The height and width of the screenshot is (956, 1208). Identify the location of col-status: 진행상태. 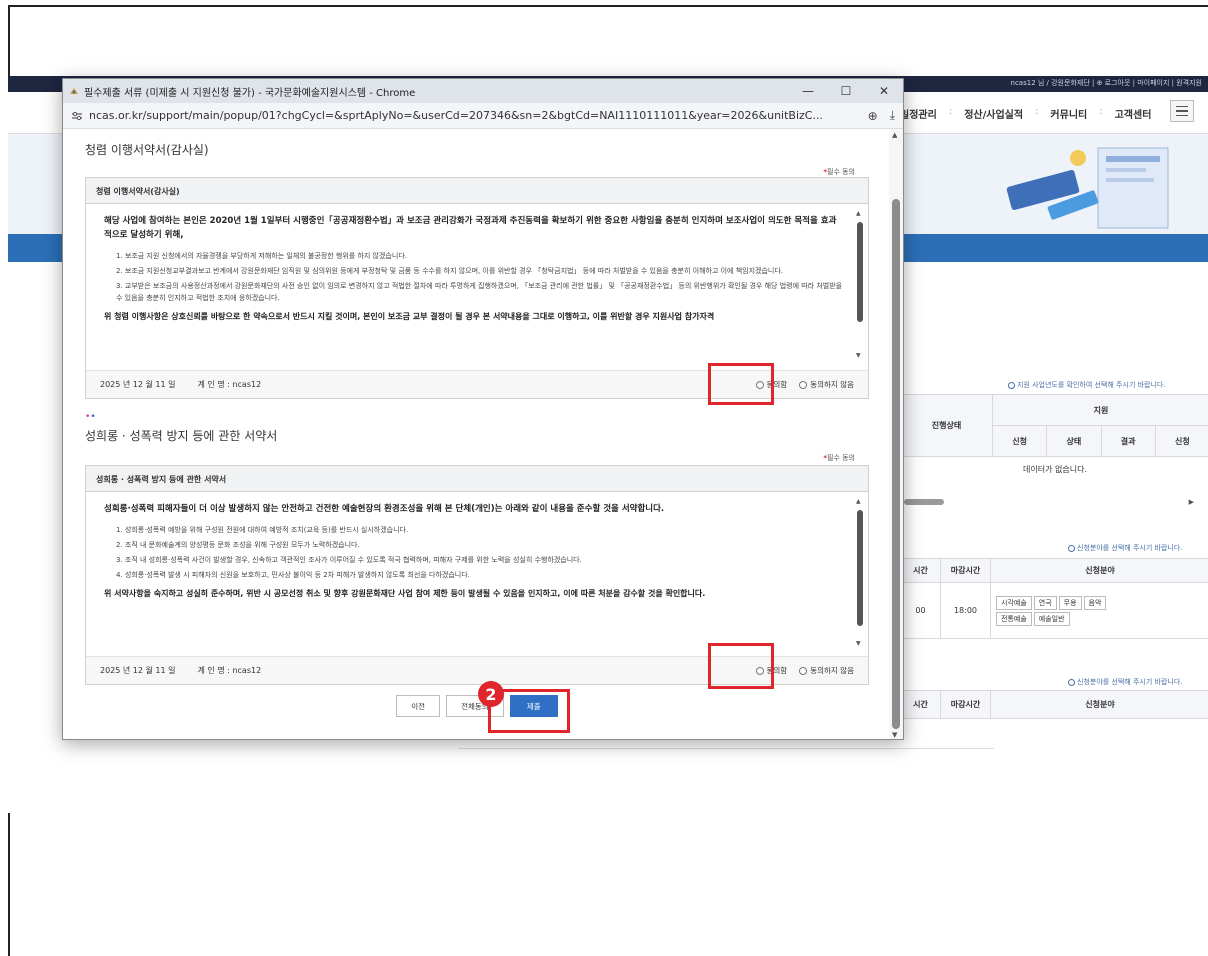
(946, 425).